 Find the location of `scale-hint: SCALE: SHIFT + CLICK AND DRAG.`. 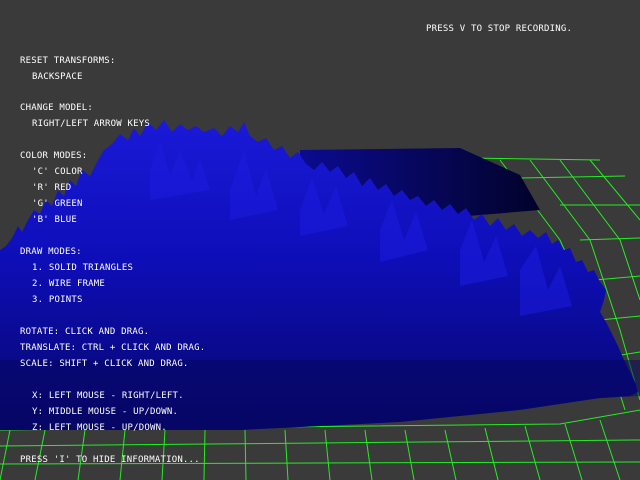

scale-hint: SCALE: SHIFT + CLICK AND DRAG. is located at coordinates (104, 364).